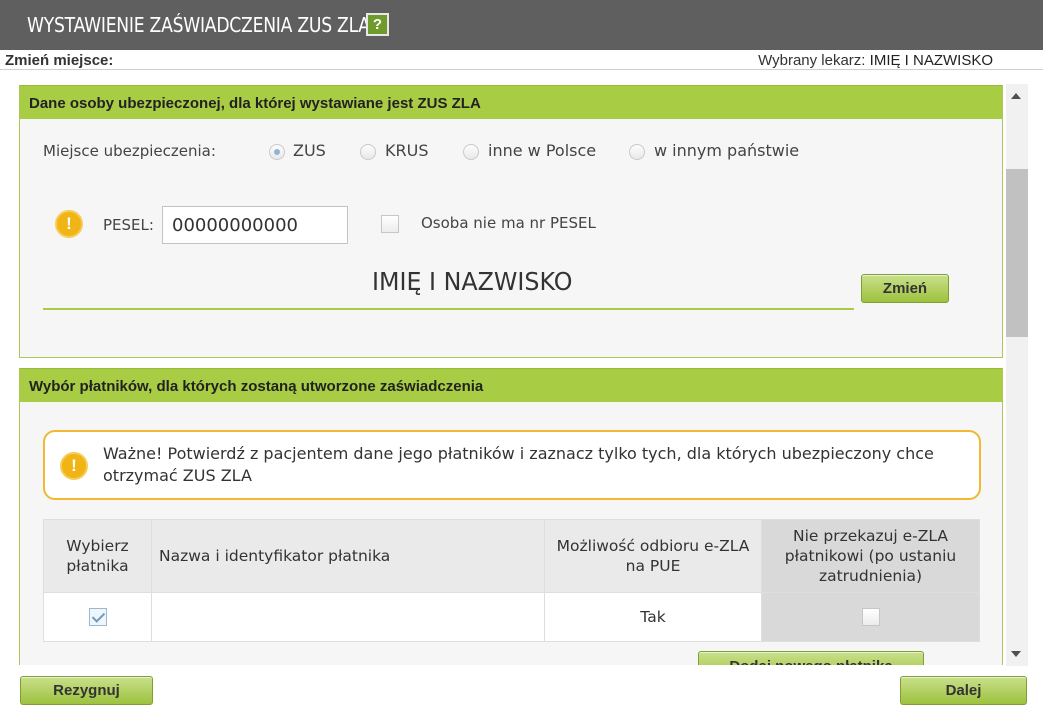 This screenshot has width=1043, height=720. What do you see at coordinates (653, 556) in the screenshot?
I see `col-pue: Możliwość odbioru e-ZLA na PUE` at bounding box center [653, 556].